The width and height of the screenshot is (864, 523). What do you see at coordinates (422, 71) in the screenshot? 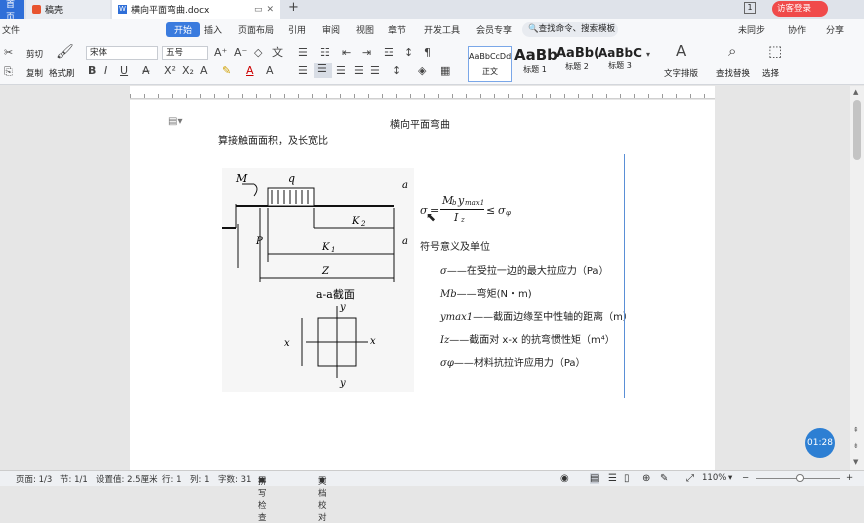
I see `shading-icon: ◈` at bounding box center [422, 71].